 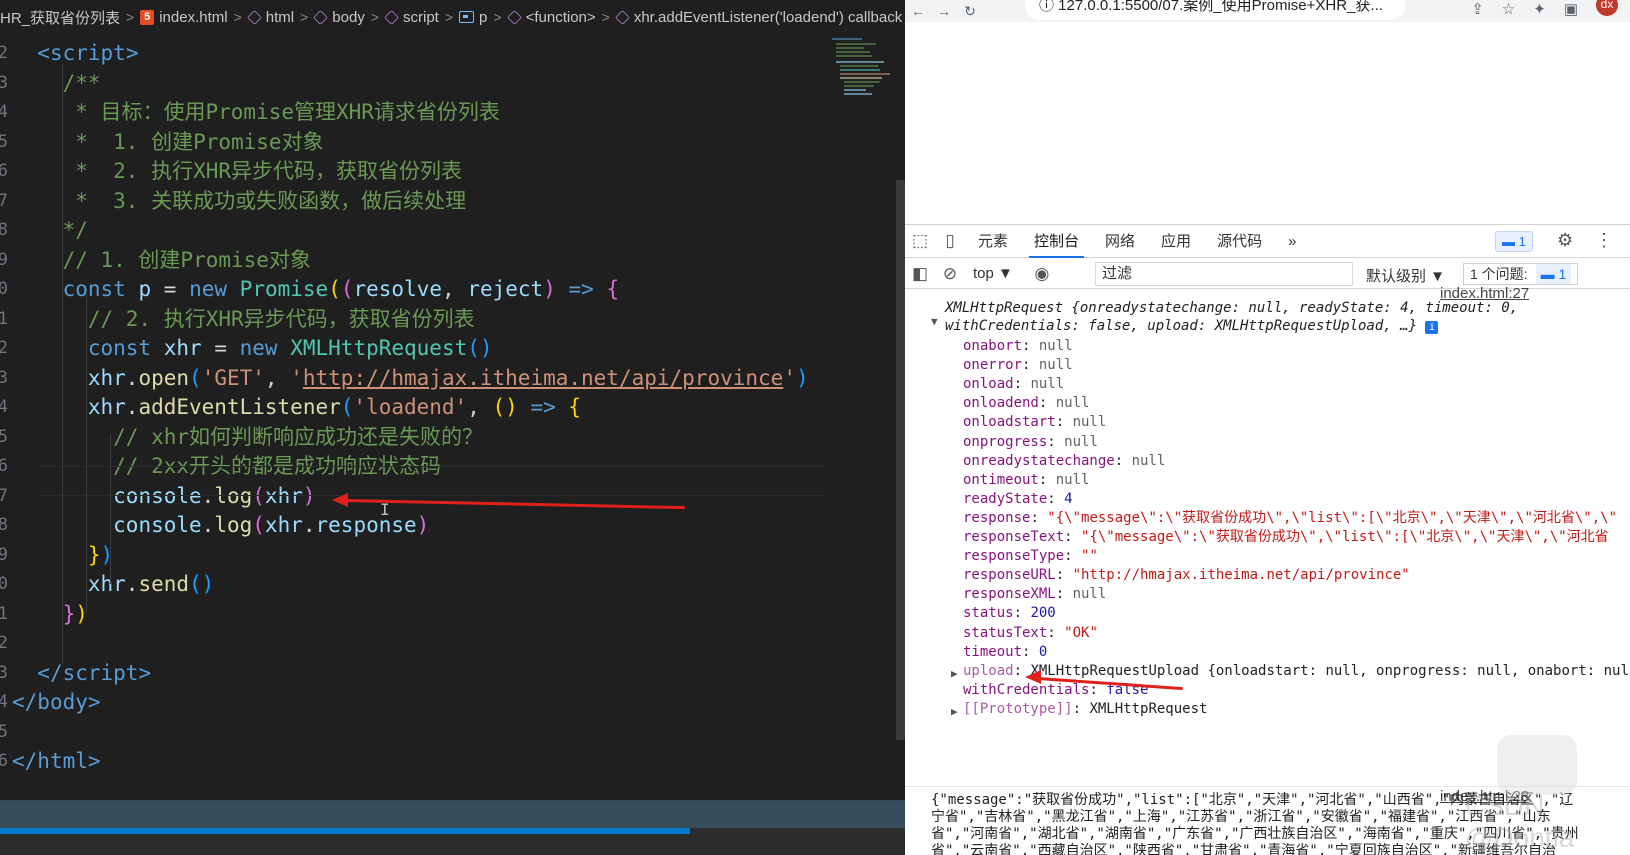 I want to click on breadcrumb-callback: xhr.addEventListener('loadend') callback, so click(x=758, y=17).